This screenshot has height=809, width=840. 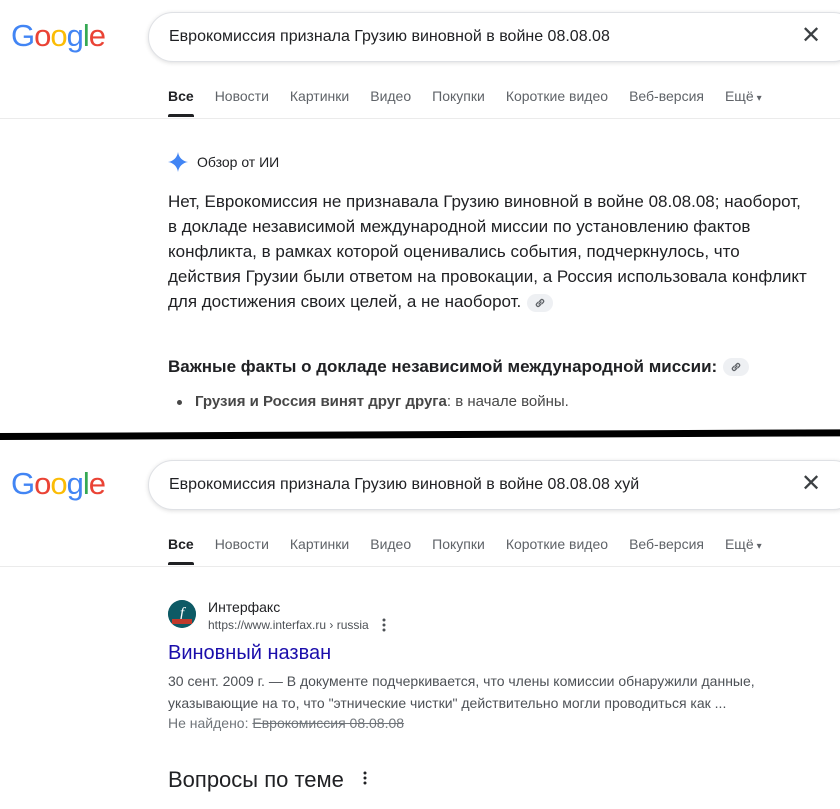 I want to click on missing-label: Не найдено:, so click(x=210, y=723).